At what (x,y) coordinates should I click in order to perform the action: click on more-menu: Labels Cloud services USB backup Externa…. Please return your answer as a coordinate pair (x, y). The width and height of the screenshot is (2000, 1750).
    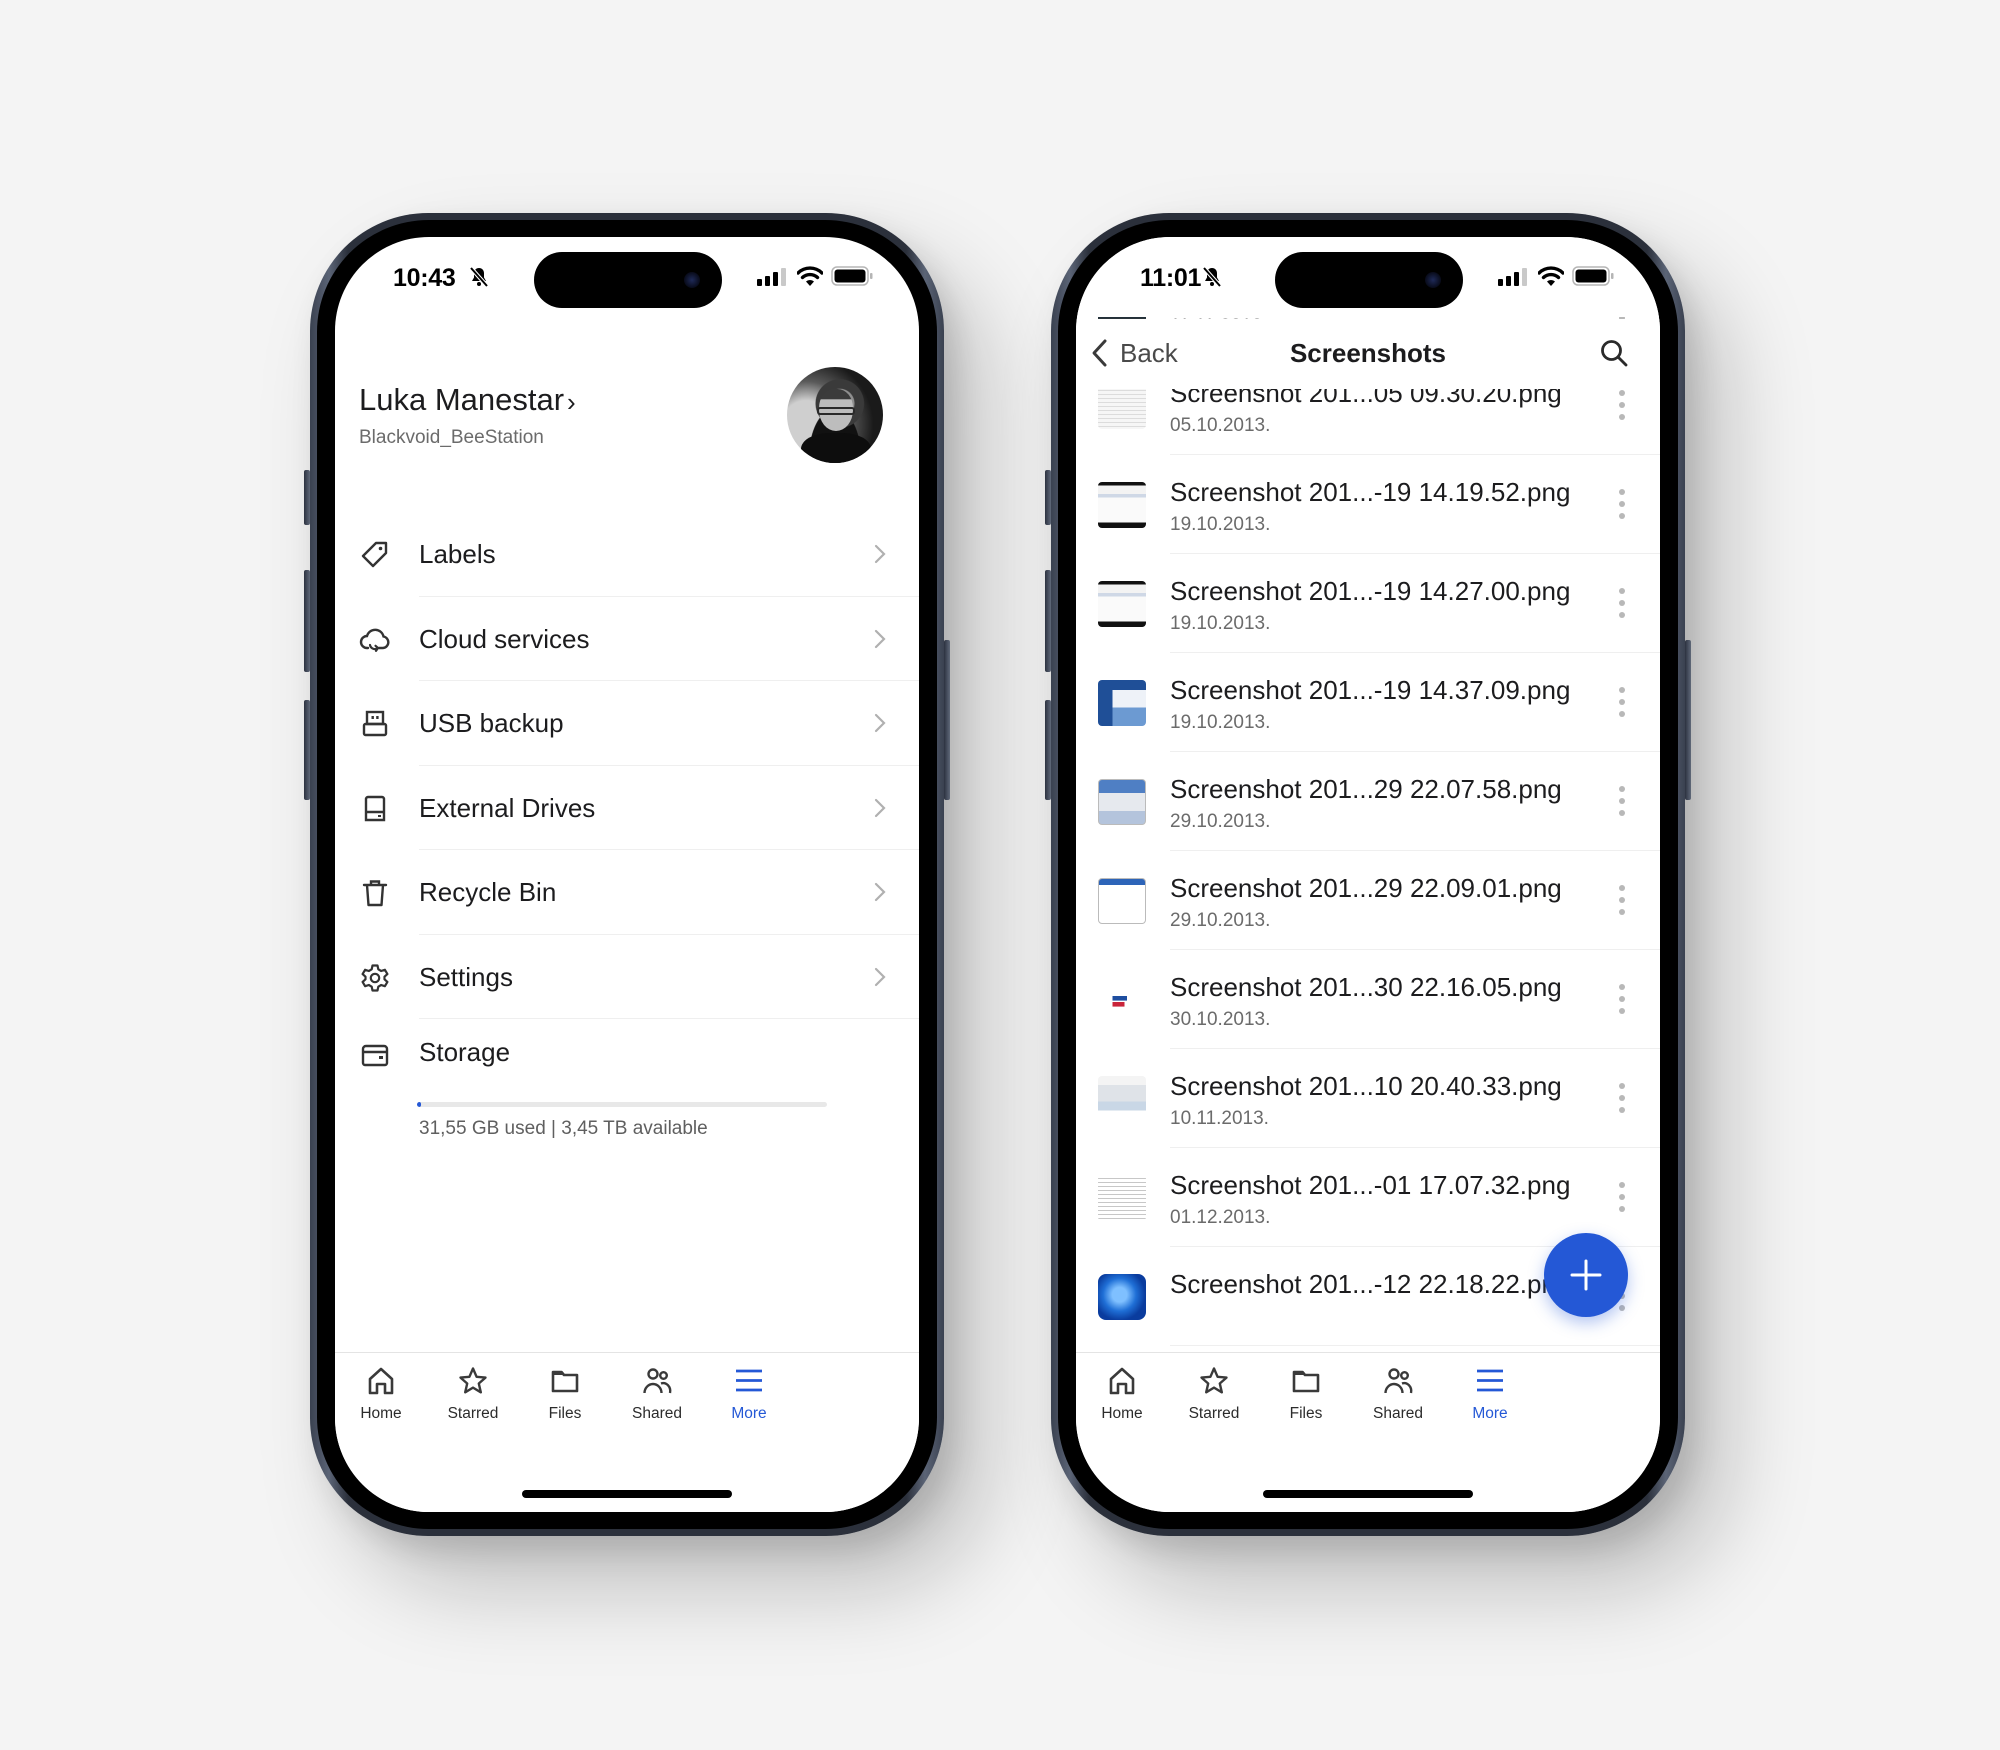
    Looking at the image, I should click on (627, 765).